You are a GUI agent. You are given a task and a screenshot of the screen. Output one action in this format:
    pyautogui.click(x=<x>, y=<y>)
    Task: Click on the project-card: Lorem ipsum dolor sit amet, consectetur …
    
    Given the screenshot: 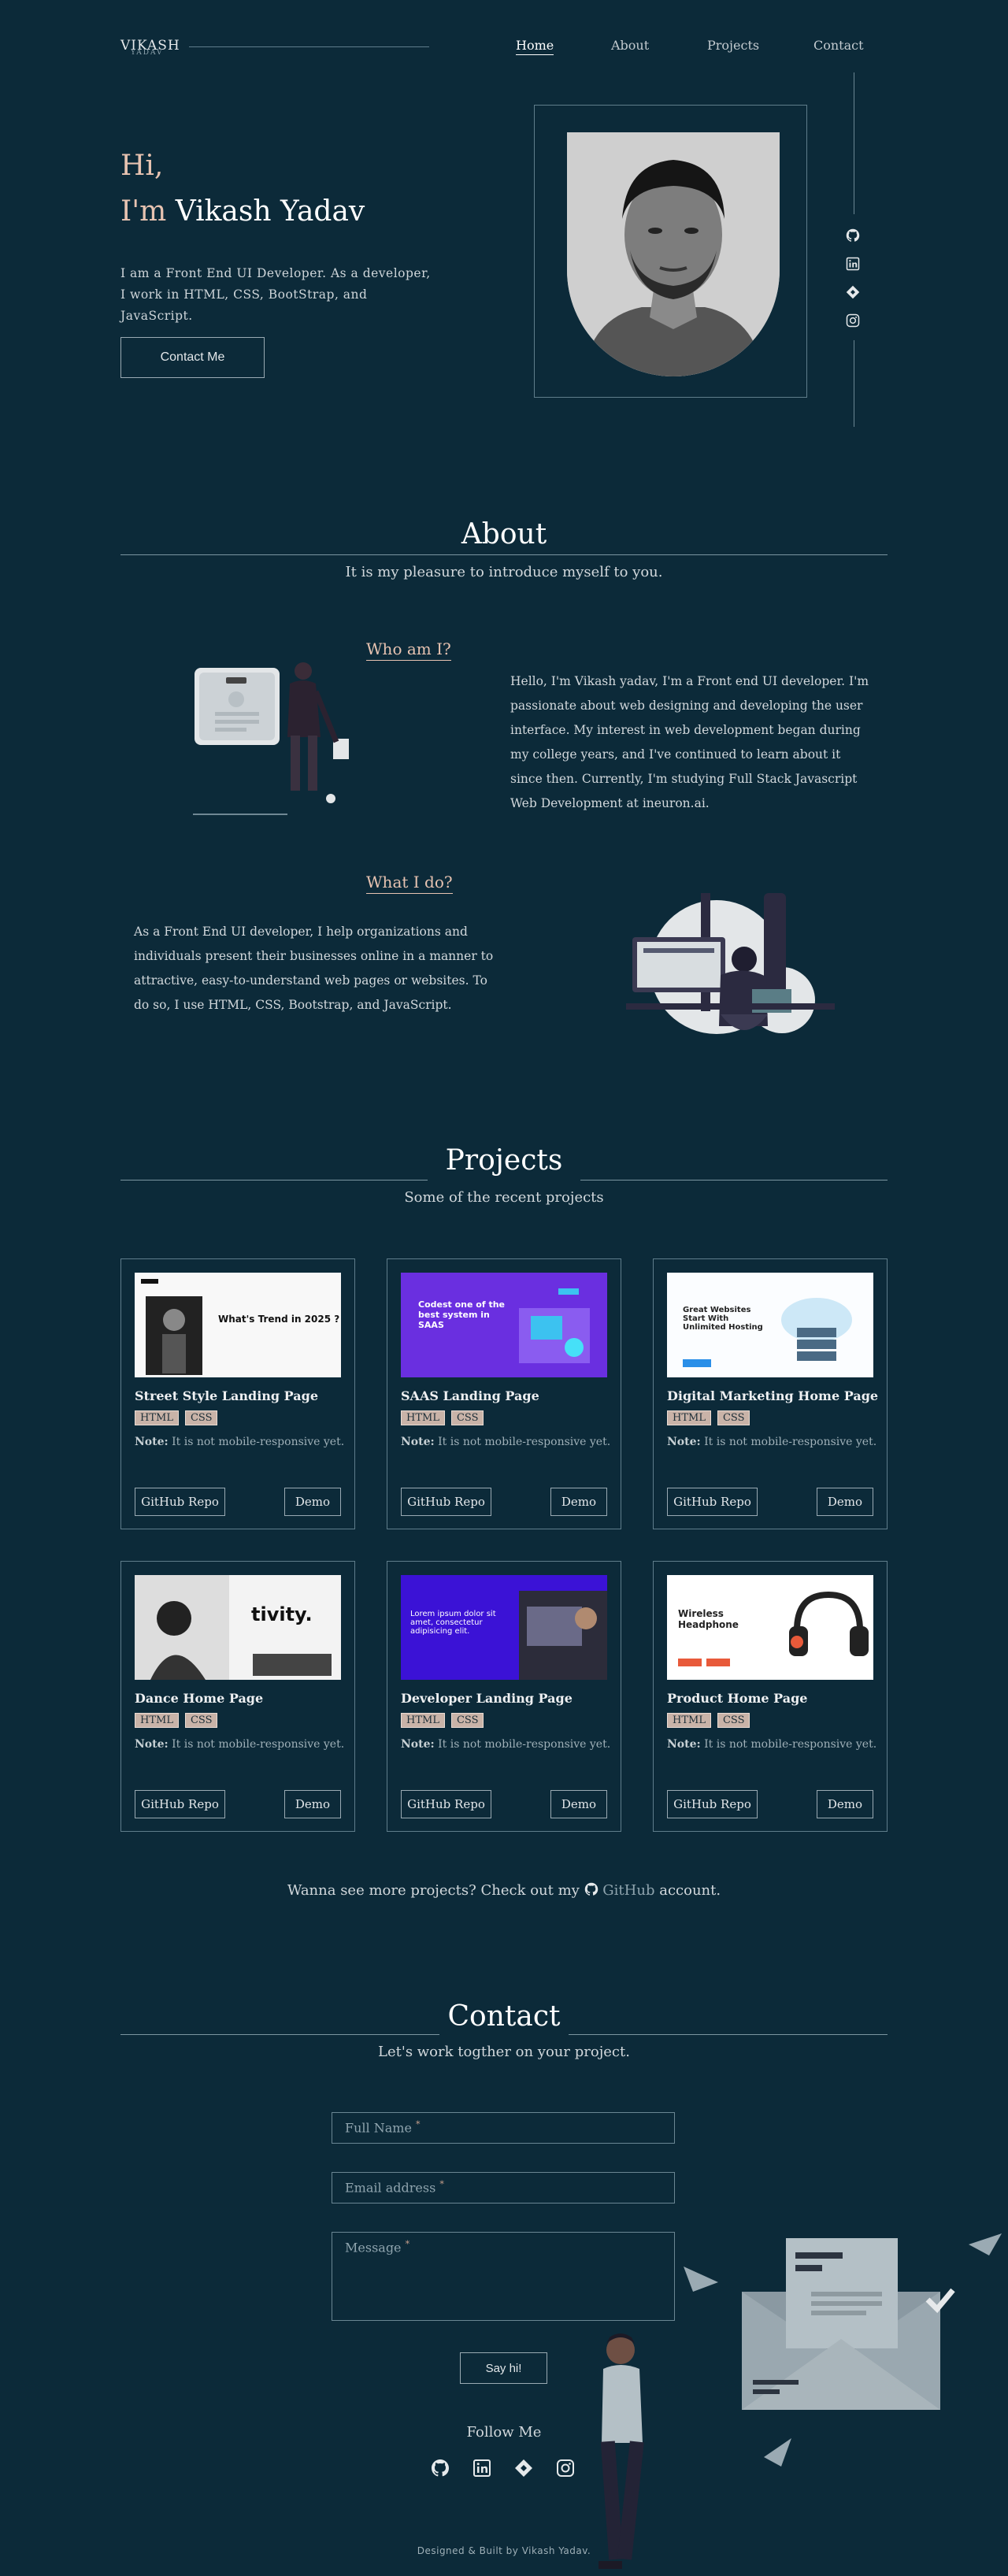 What is the action you would take?
    pyautogui.click(x=504, y=1696)
    